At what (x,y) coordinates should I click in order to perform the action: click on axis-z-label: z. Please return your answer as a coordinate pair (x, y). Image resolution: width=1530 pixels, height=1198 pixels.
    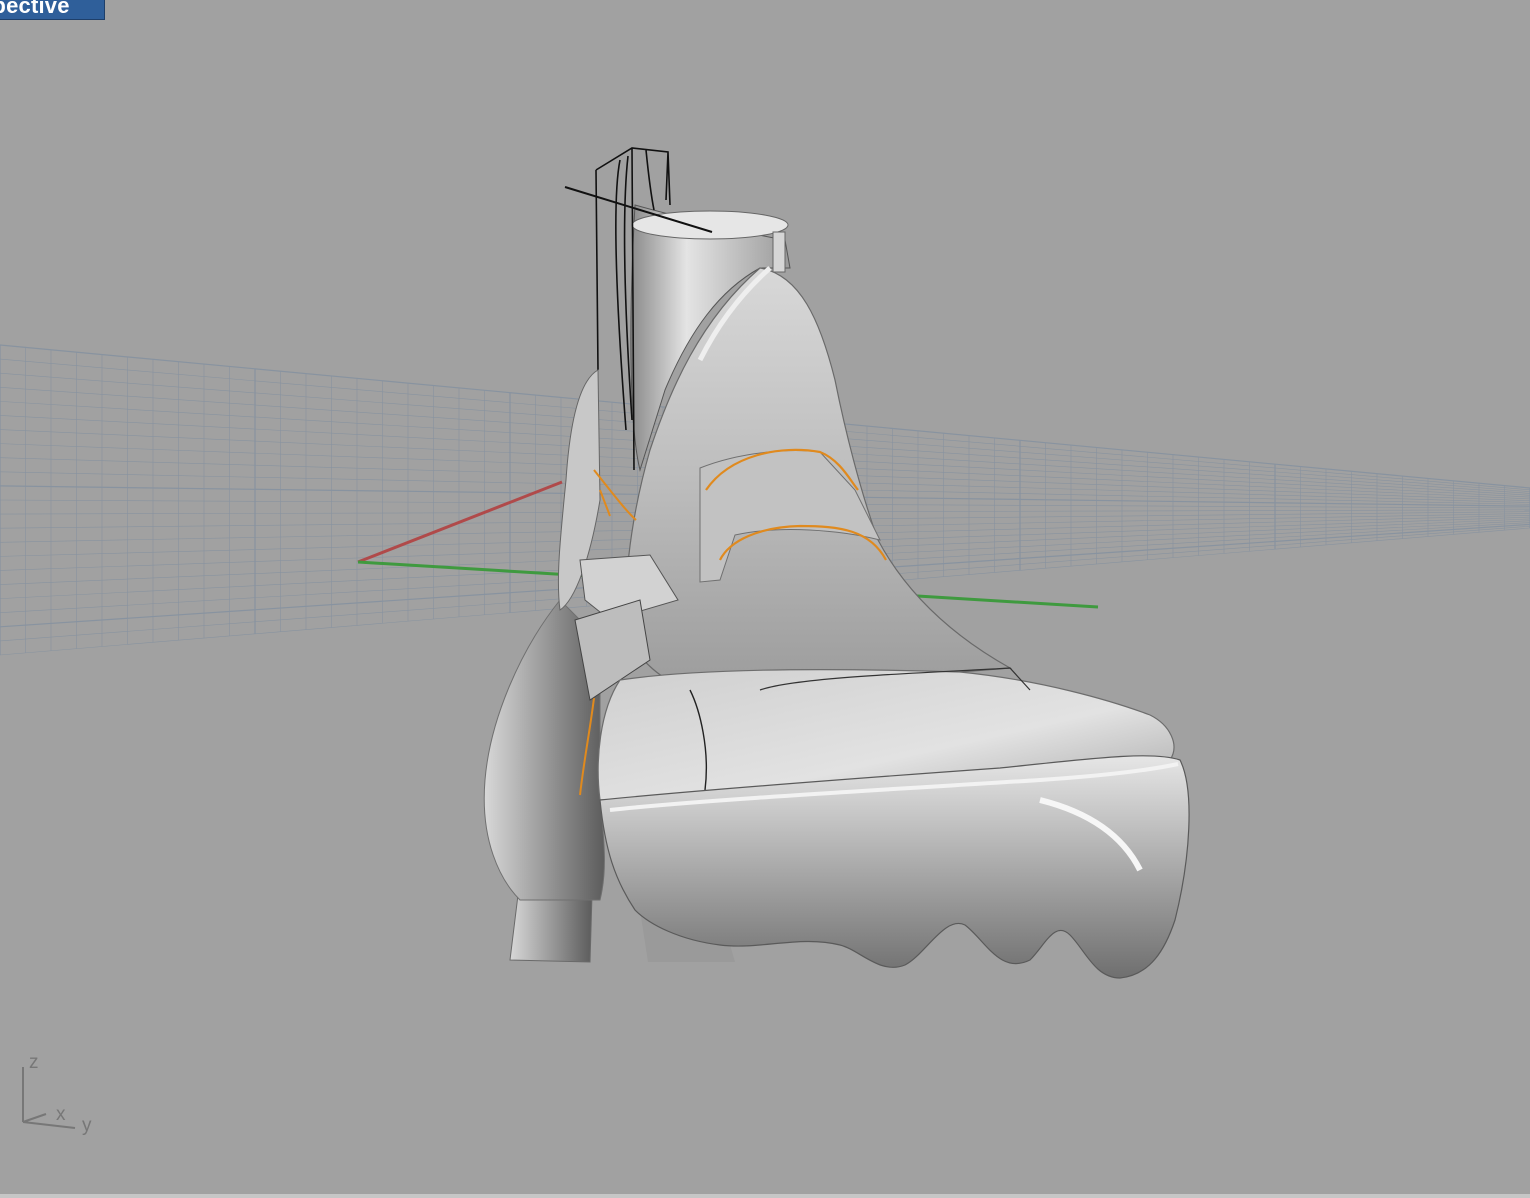
    Looking at the image, I should click on (34, 1062).